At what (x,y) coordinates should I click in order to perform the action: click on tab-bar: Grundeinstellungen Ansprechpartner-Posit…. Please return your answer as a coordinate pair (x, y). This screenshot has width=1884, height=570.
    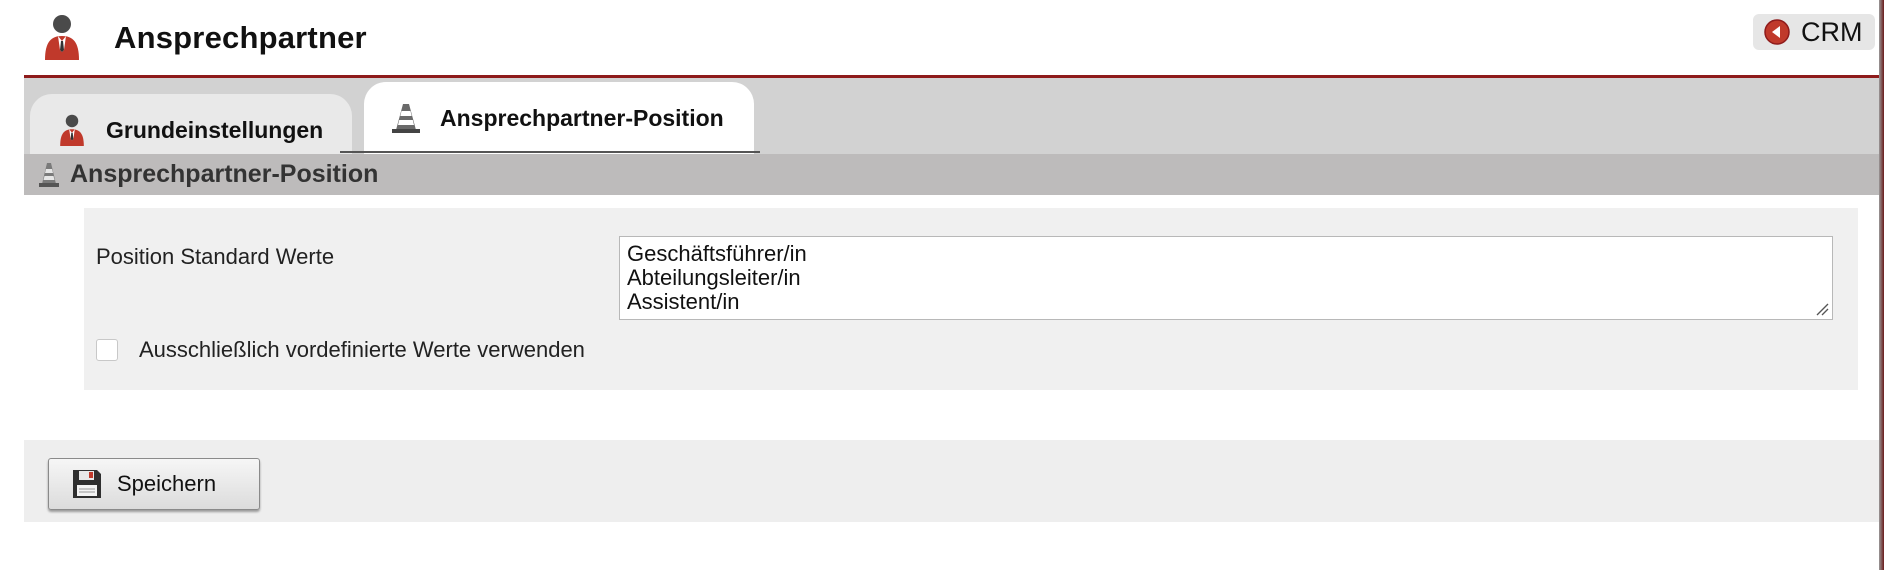
    Looking at the image, I should click on (954, 116).